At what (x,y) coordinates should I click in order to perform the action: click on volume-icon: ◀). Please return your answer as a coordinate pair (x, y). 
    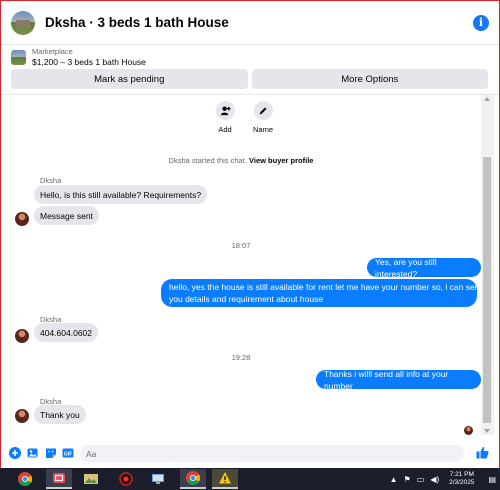
    Looking at the image, I should click on (434, 479).